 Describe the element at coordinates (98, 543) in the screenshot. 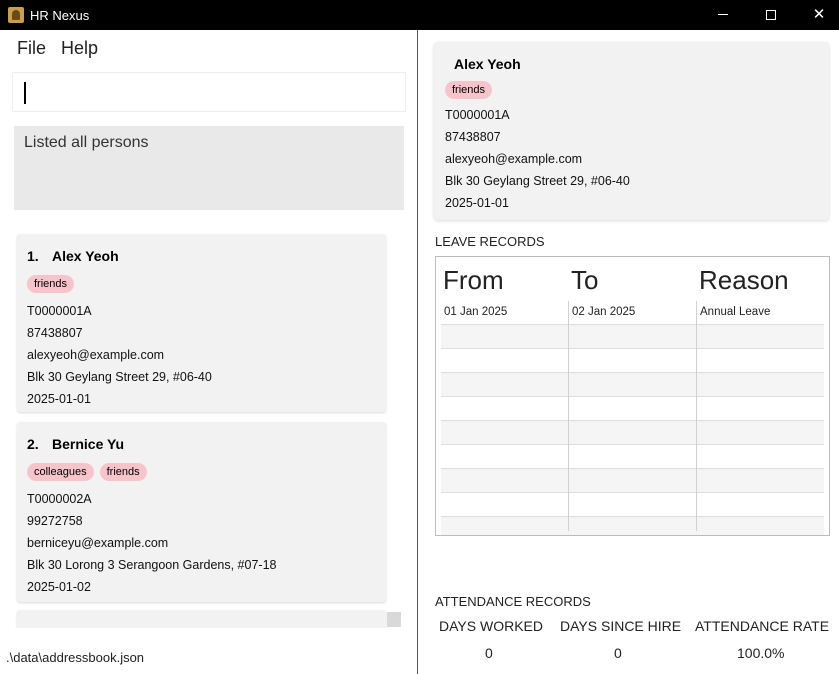

I see `person-email: berniceyu@example.com` at that location.